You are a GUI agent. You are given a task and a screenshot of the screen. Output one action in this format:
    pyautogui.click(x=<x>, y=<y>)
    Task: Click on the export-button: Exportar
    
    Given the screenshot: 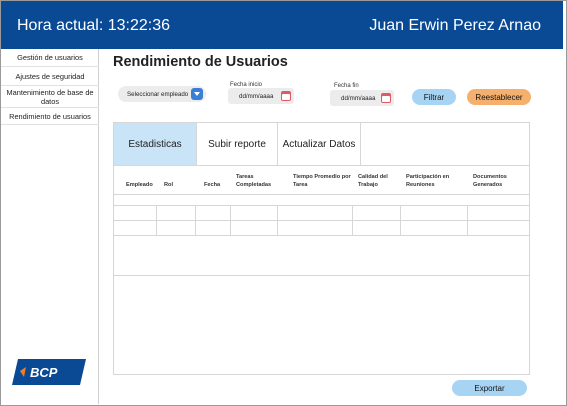 What is the action you would take?
    pyautogui.click(x=489, y=388)
    